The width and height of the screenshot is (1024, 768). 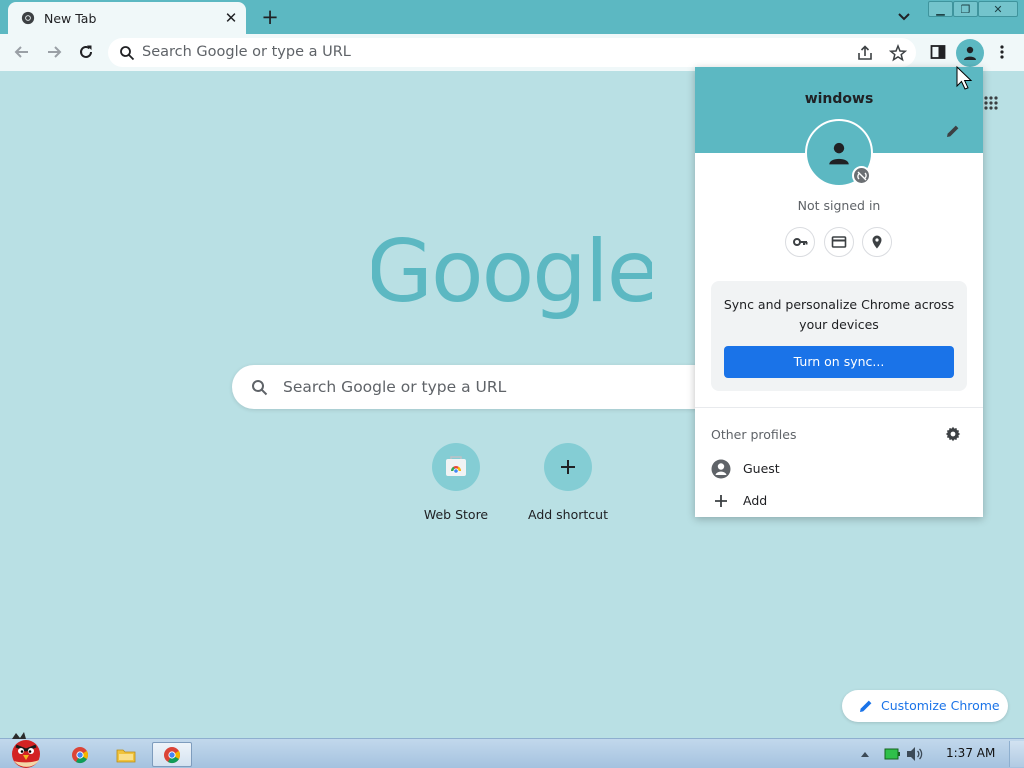 What do you see at coordinates (127, 18) in the screenshot?
I see `tab-new-tab: New Tab ✕` at bounding box center [127, 18].